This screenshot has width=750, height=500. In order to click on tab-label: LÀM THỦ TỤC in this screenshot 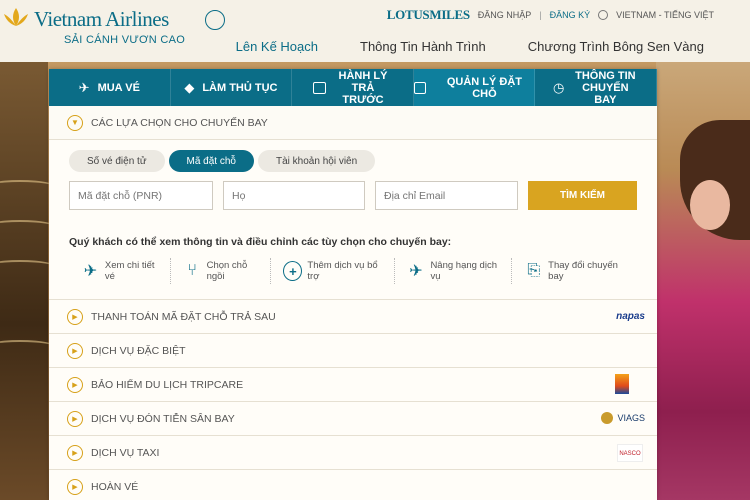, I will do `click(240, 87)`.